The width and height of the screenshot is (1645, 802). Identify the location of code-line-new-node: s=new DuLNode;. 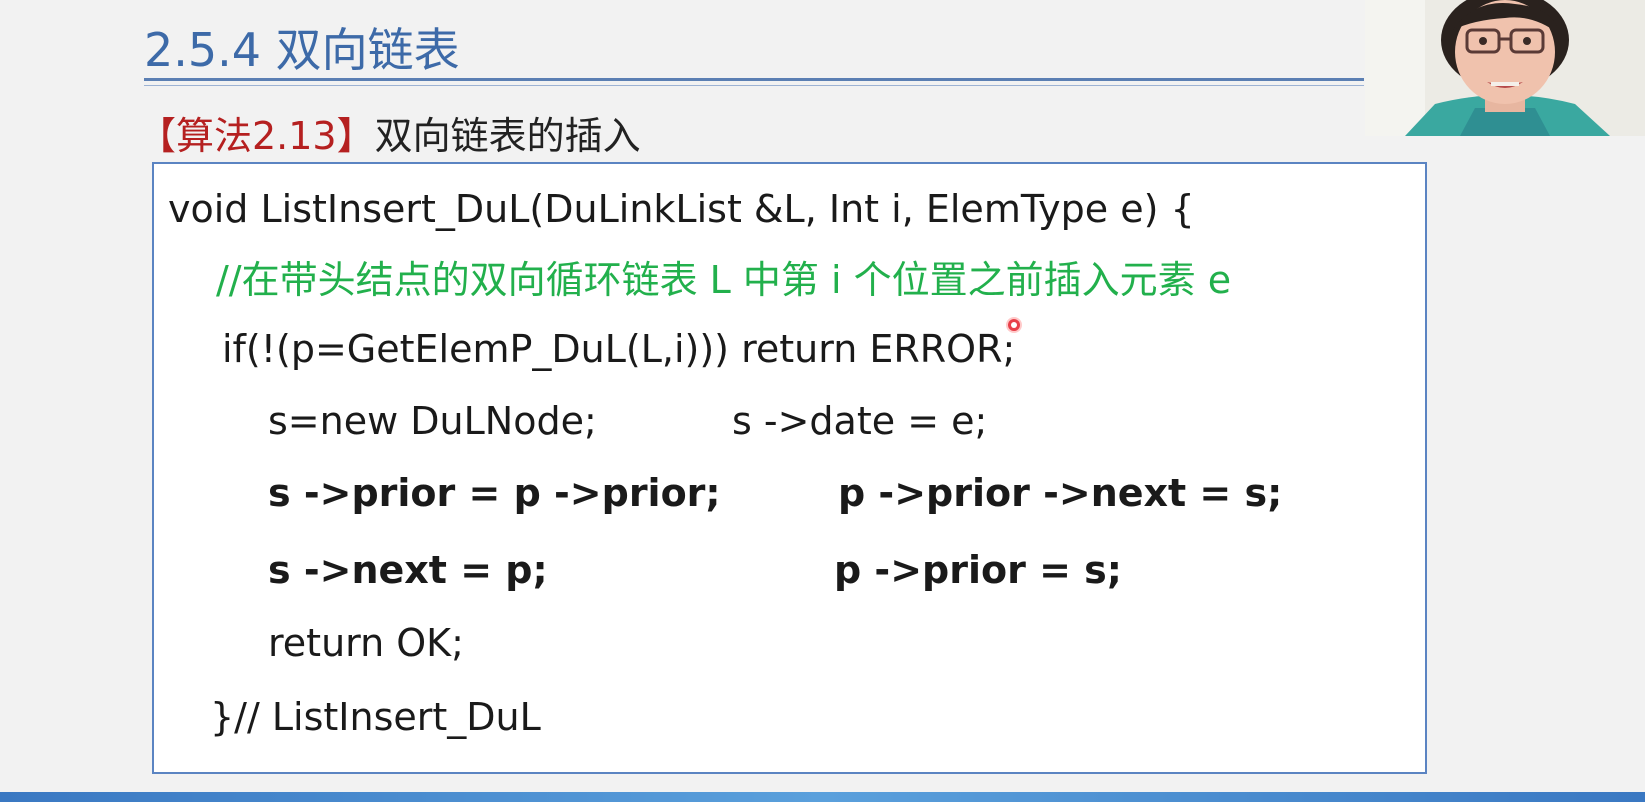
(432, 421).